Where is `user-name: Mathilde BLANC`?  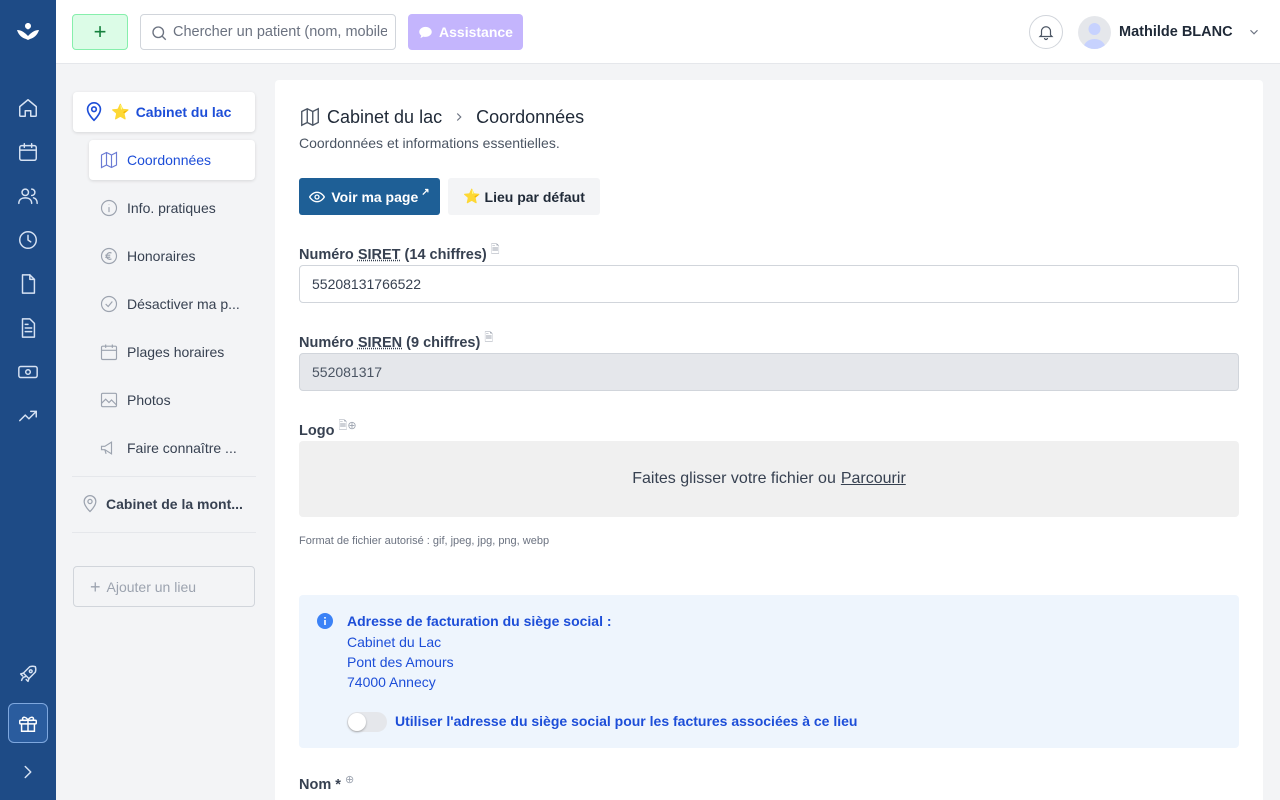 user-name: Mathilde BLANC is located at coordinates (1176, 32).